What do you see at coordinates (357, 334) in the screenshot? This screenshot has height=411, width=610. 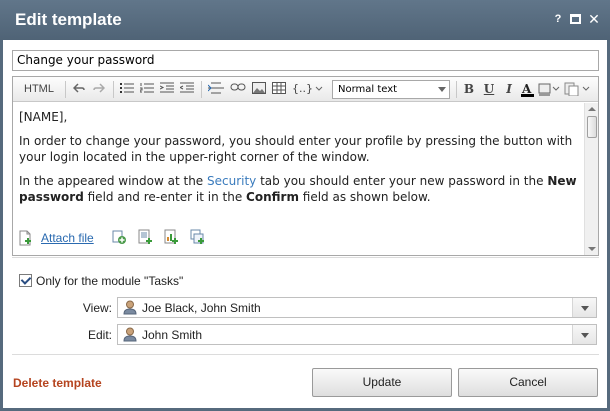 I see `edit-select: John Smith` at bounding box center [357, 334].